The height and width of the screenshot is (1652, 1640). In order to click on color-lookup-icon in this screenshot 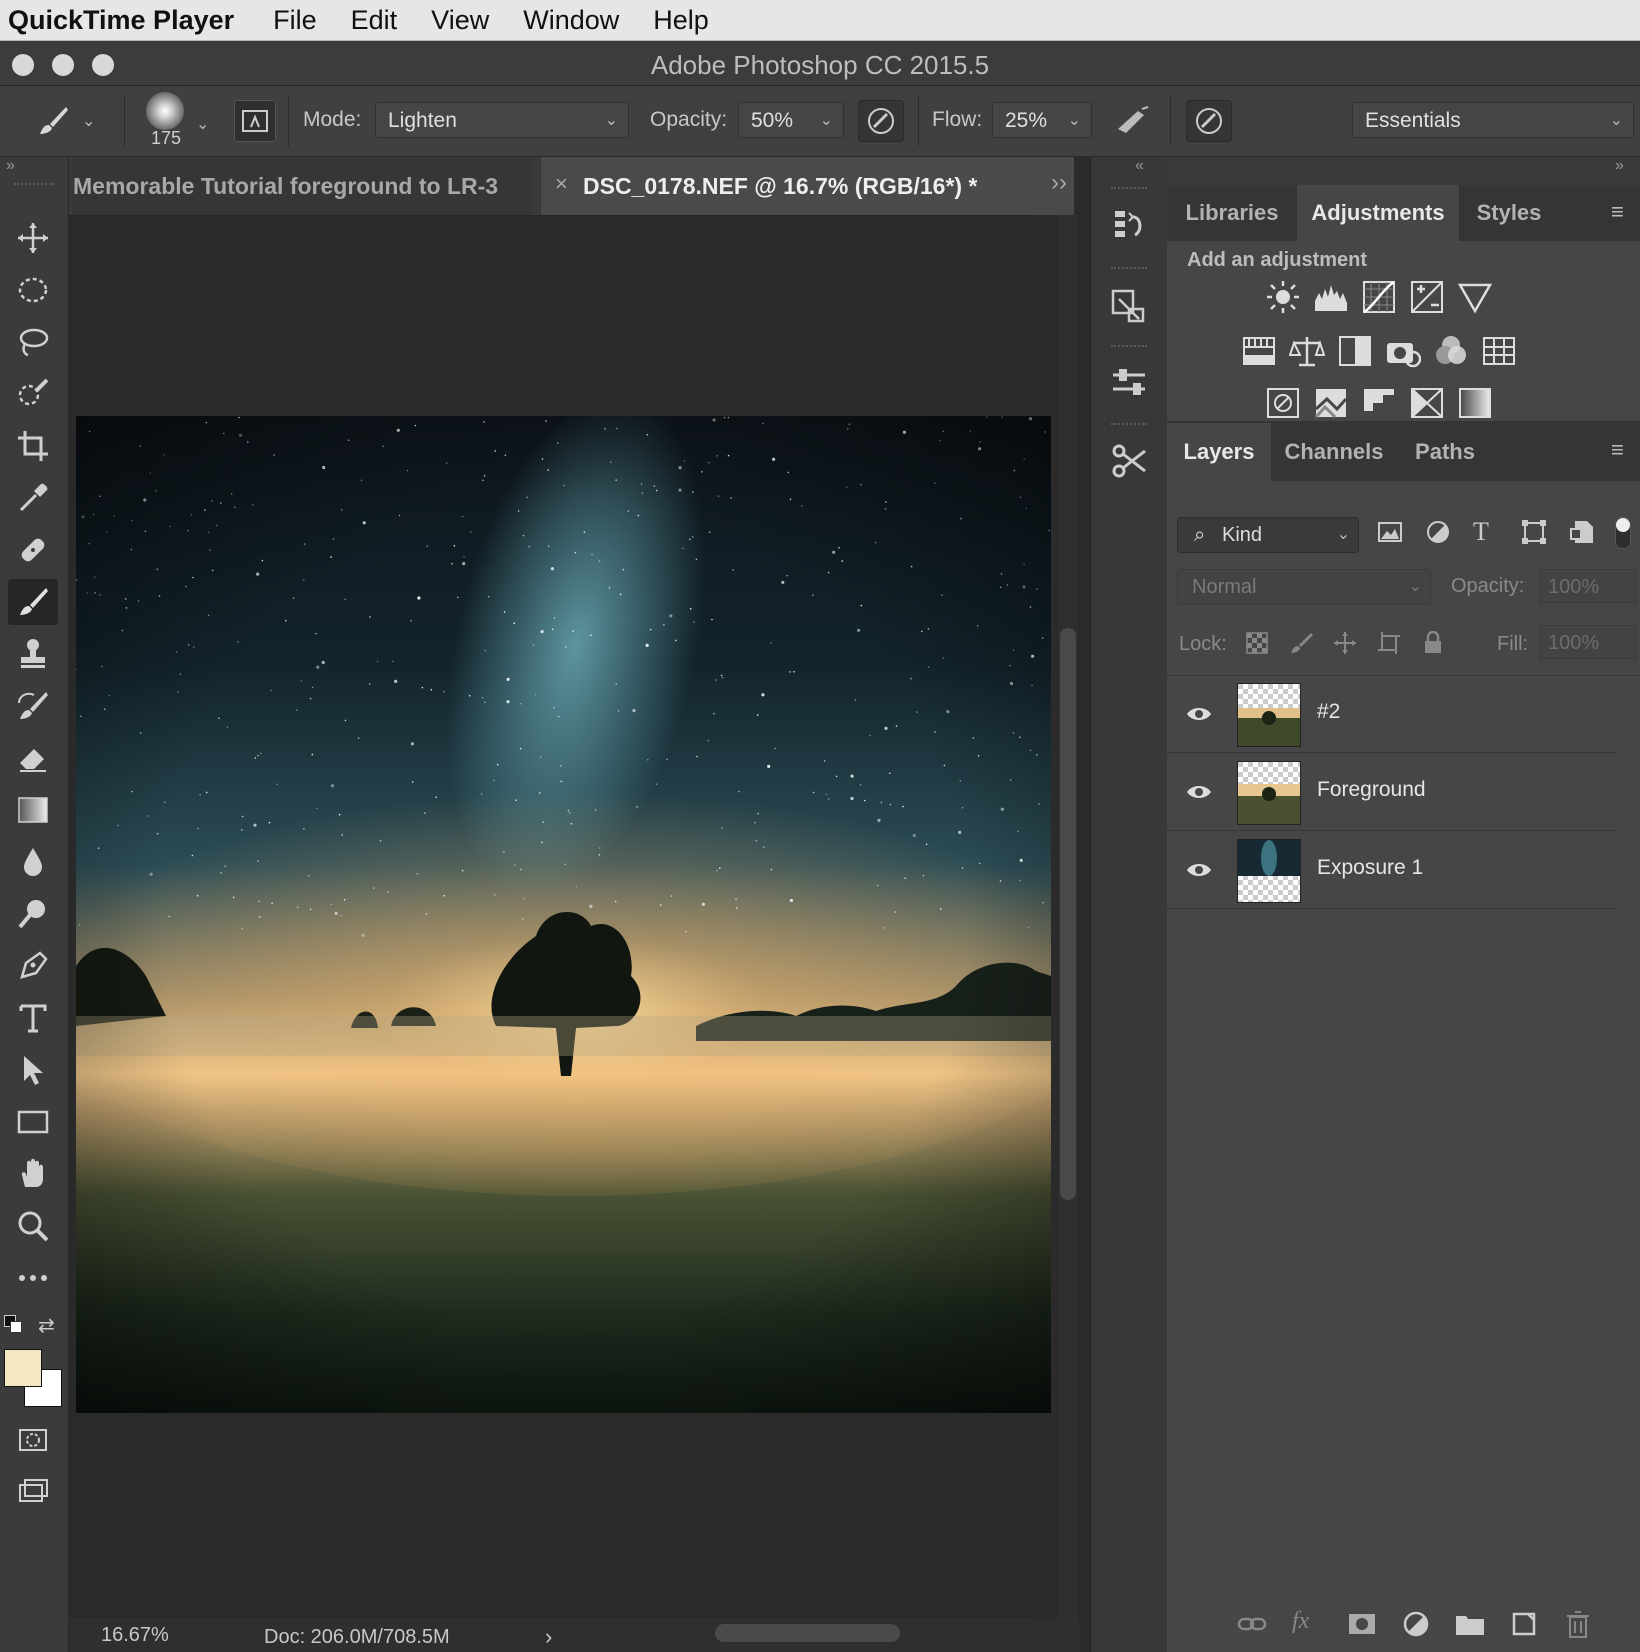, I will do `click(1499, 351)`.